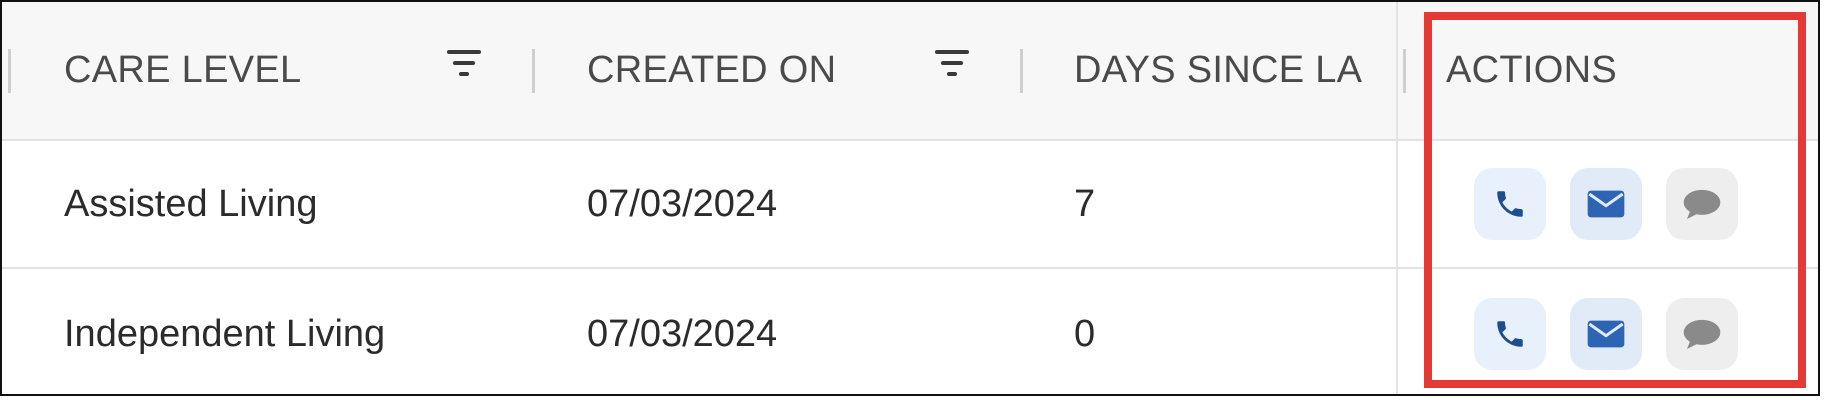  What do you see at coordinates (183, 70) in the screenshot?
I see `column-header-label: CARE LEVEL` at bounding box center [183, 70].